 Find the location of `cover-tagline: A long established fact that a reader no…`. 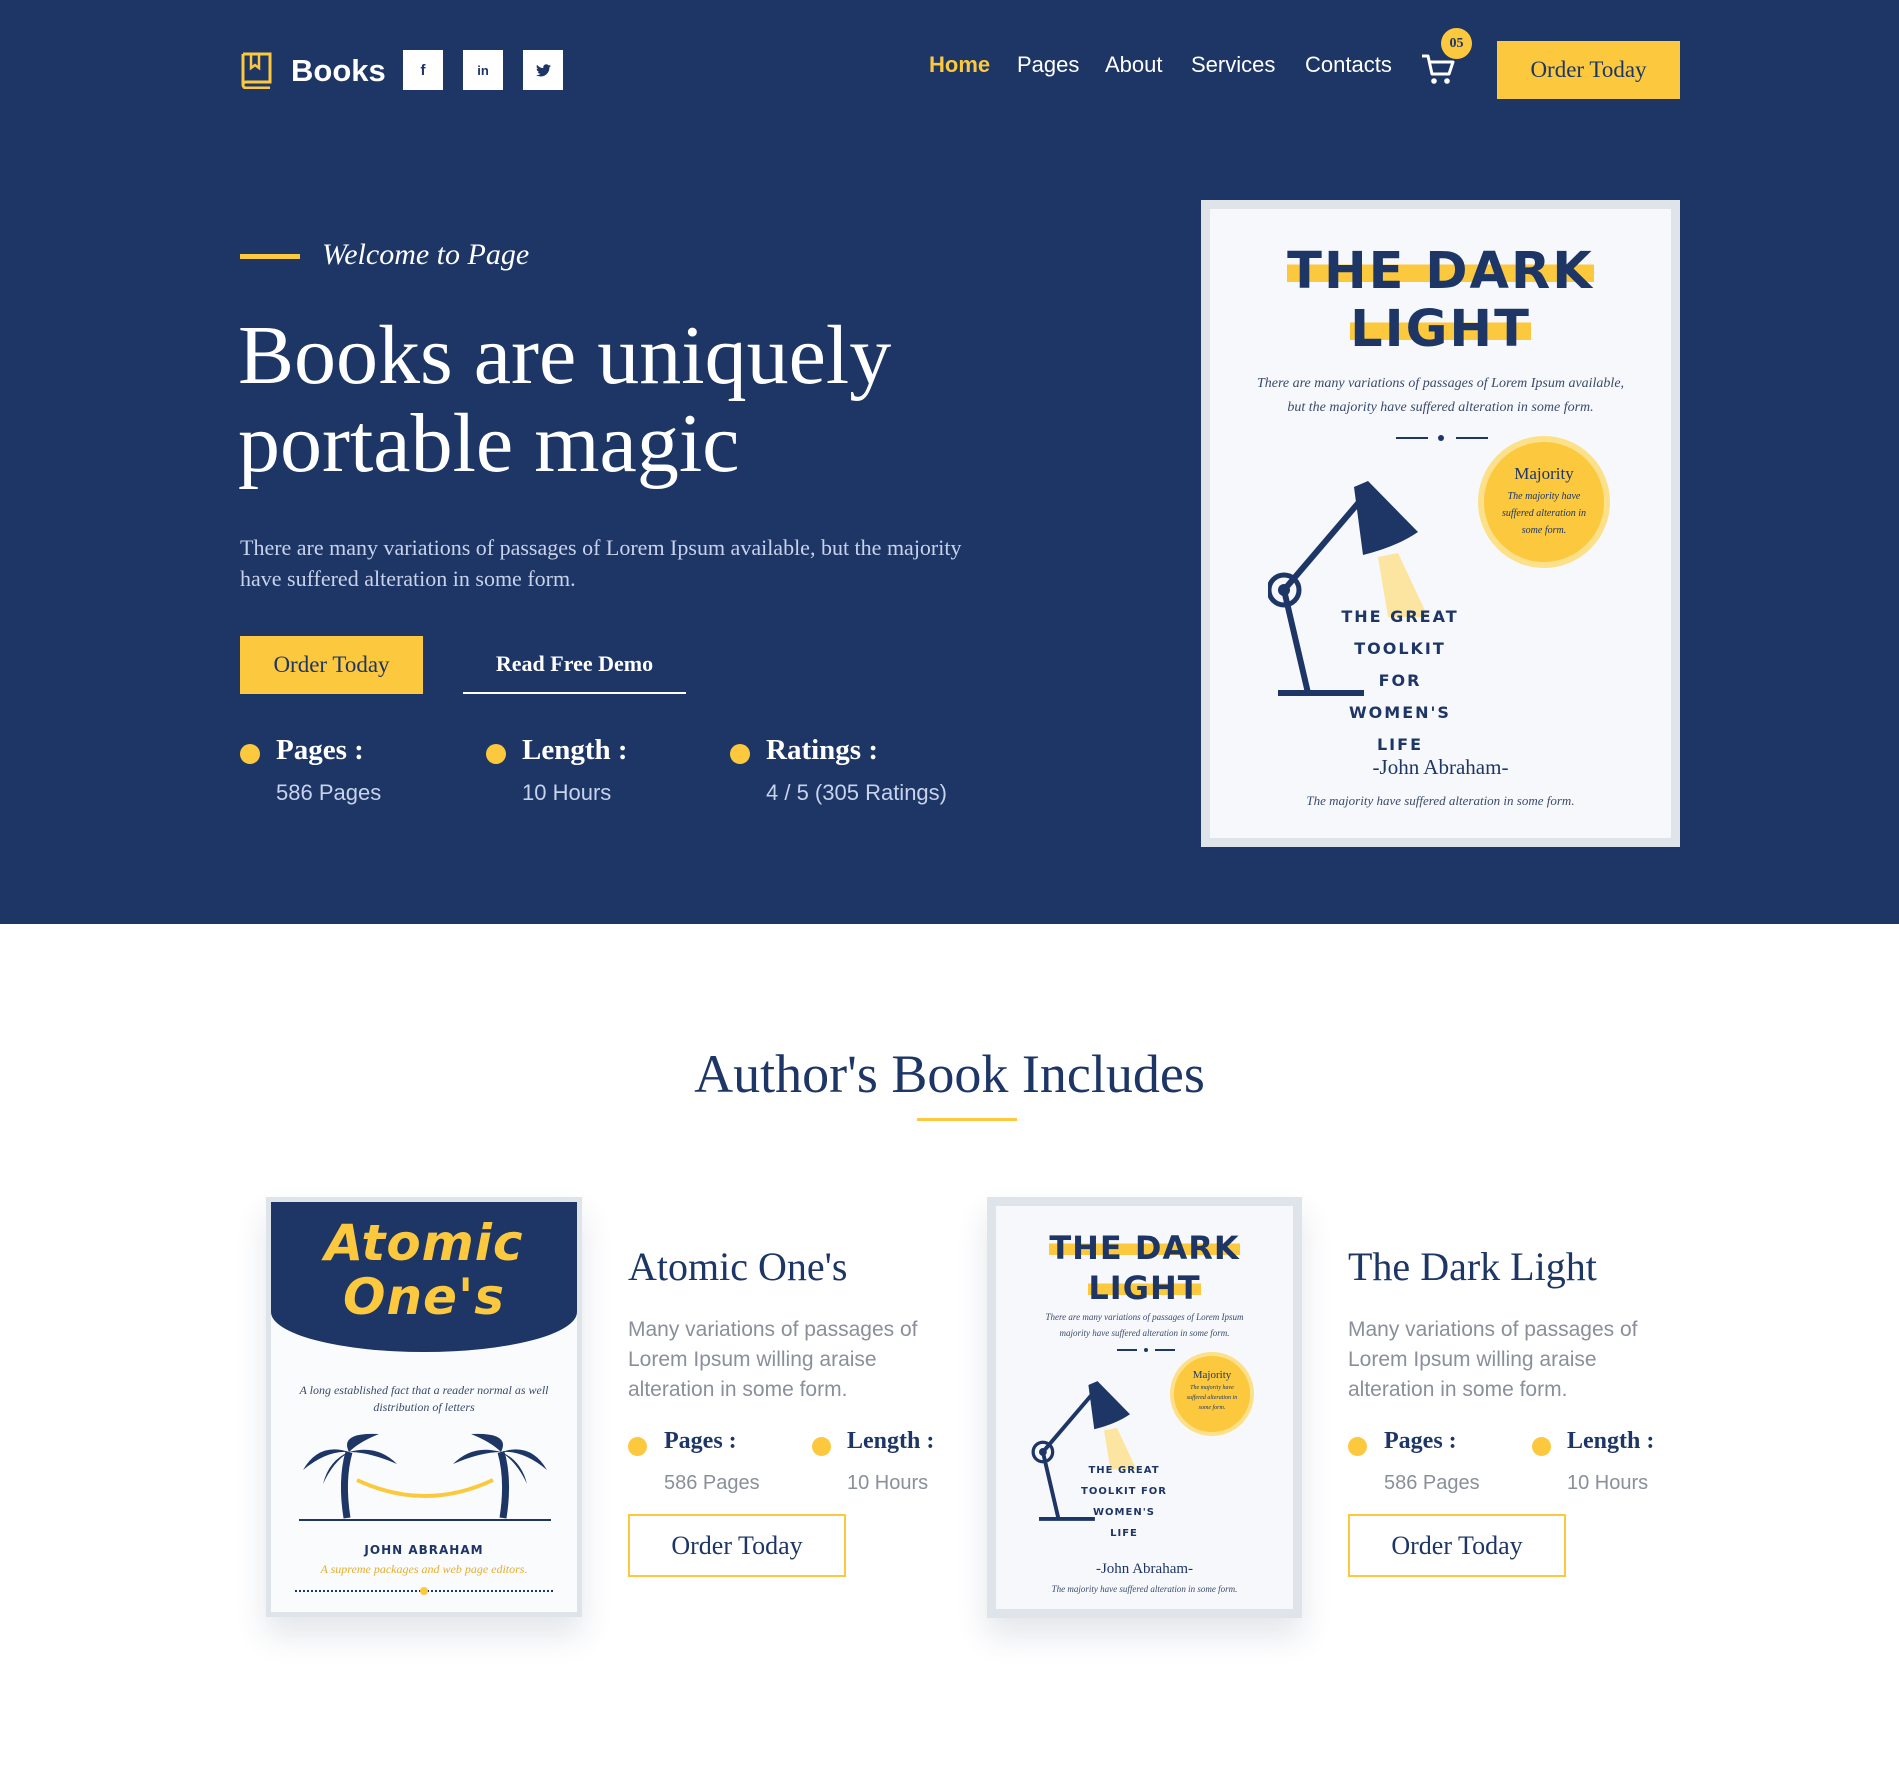

cover-tagline: A long established fact that a reader no… is located at coordinates (424, 1398).